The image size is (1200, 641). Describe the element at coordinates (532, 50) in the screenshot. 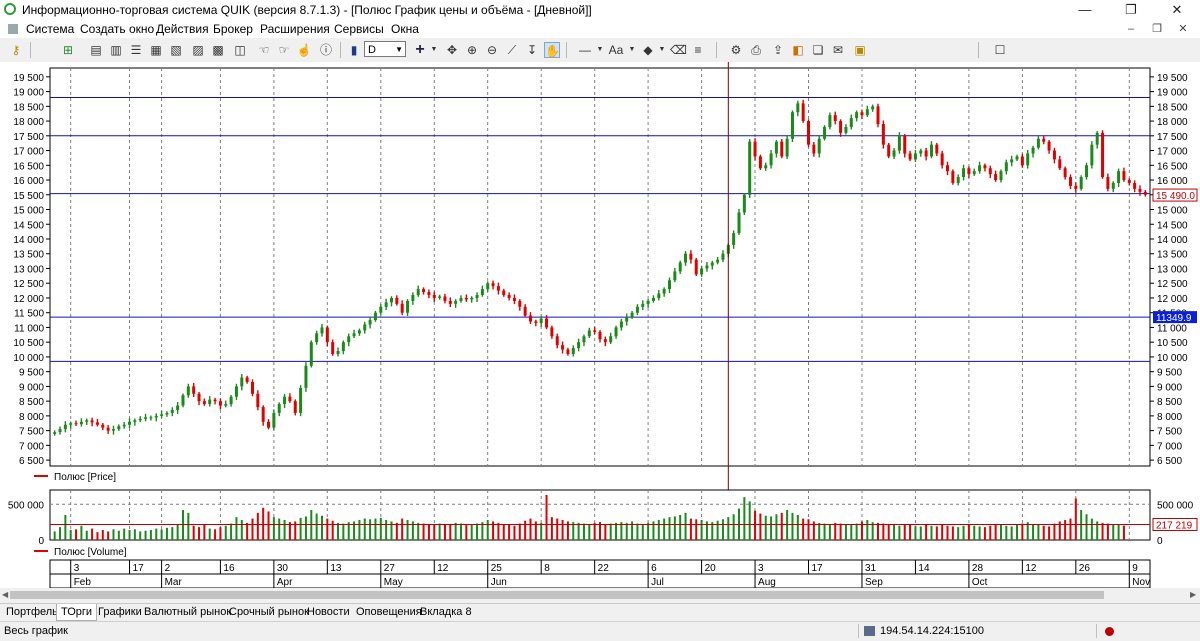

I see `pan-icon: ↧` at that location.